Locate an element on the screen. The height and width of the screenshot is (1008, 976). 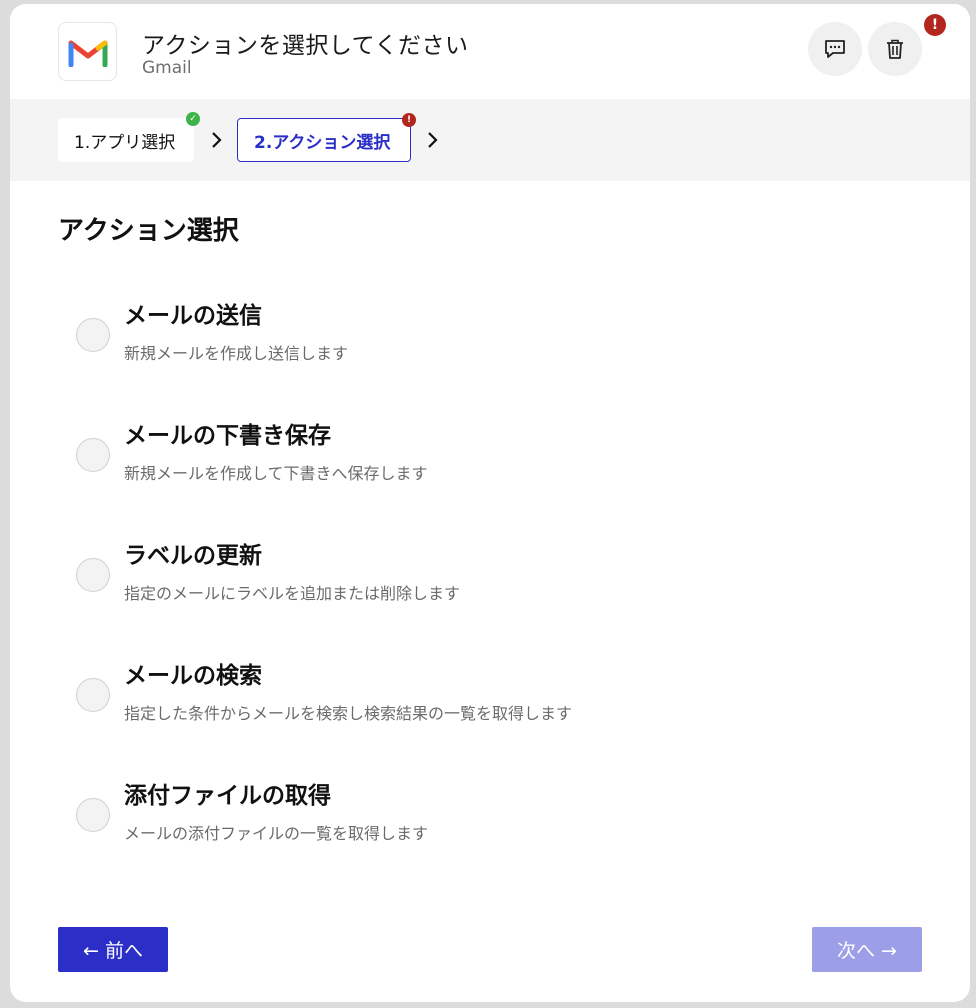
option-title: メールの送信 is located at coordinates (193, 316).